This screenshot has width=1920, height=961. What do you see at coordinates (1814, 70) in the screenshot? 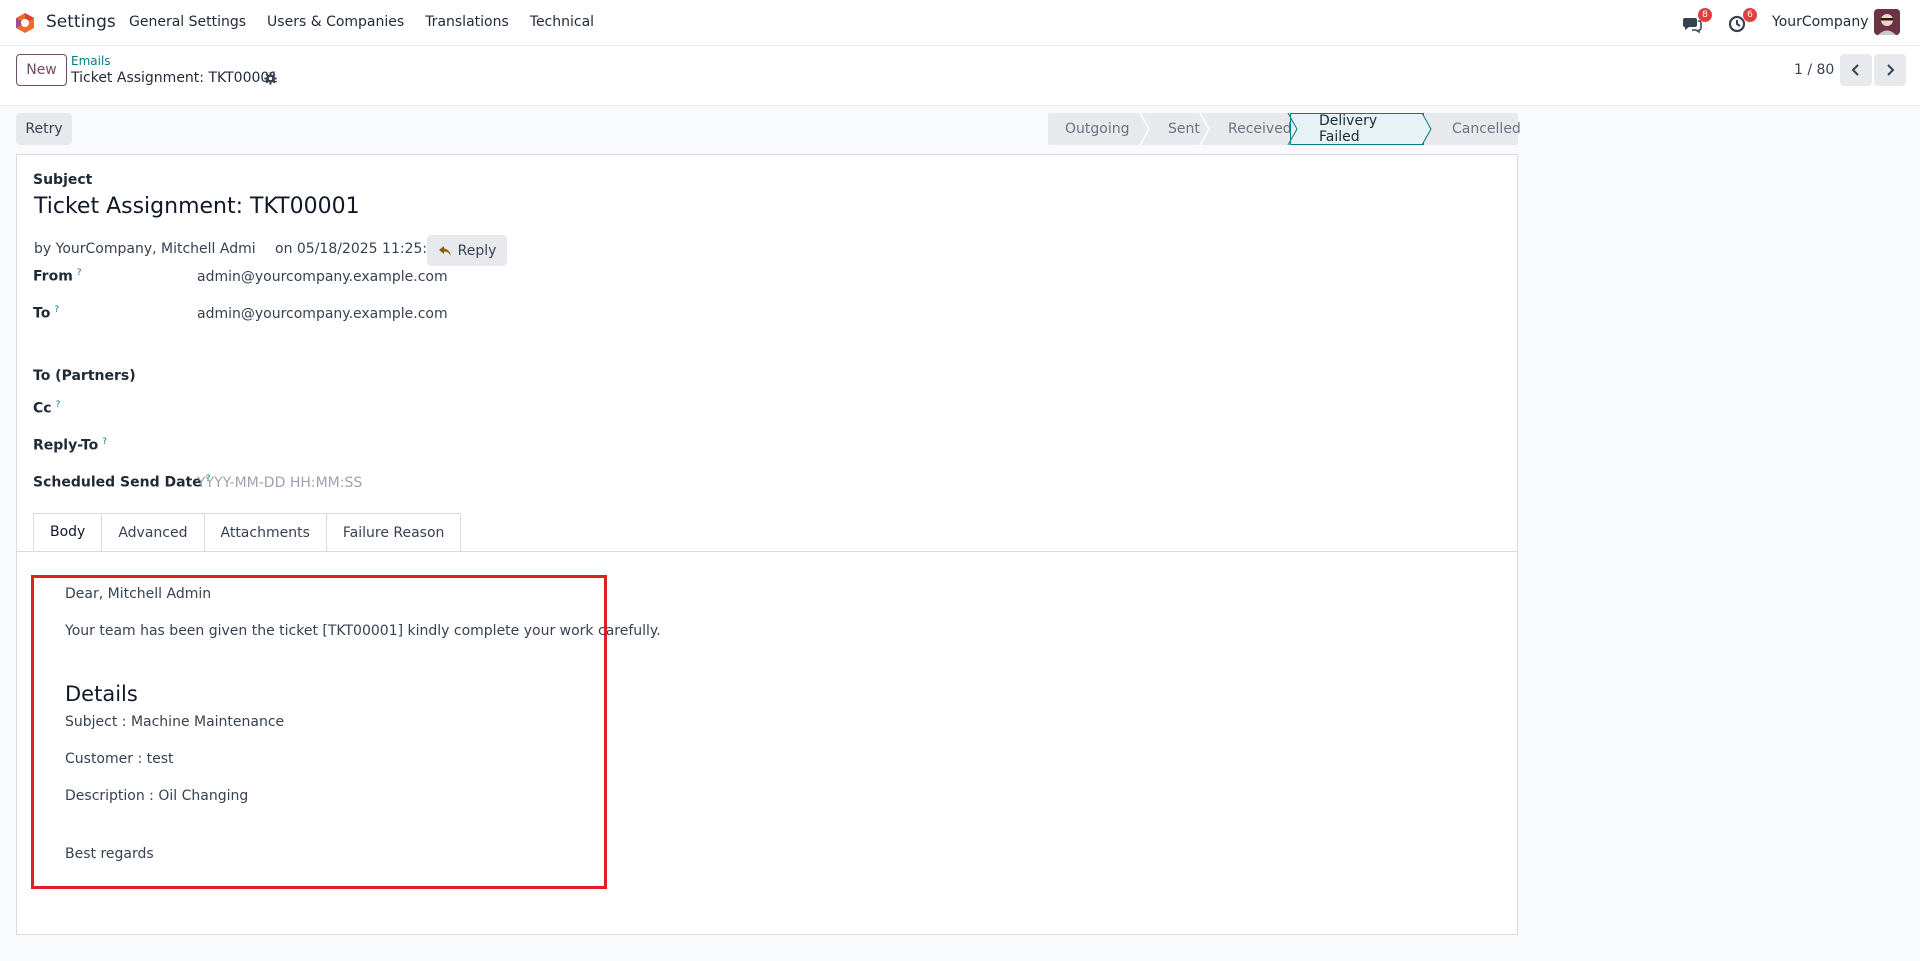
I see `pager-value: 1 / 80` at bounding box center [1814, 70].